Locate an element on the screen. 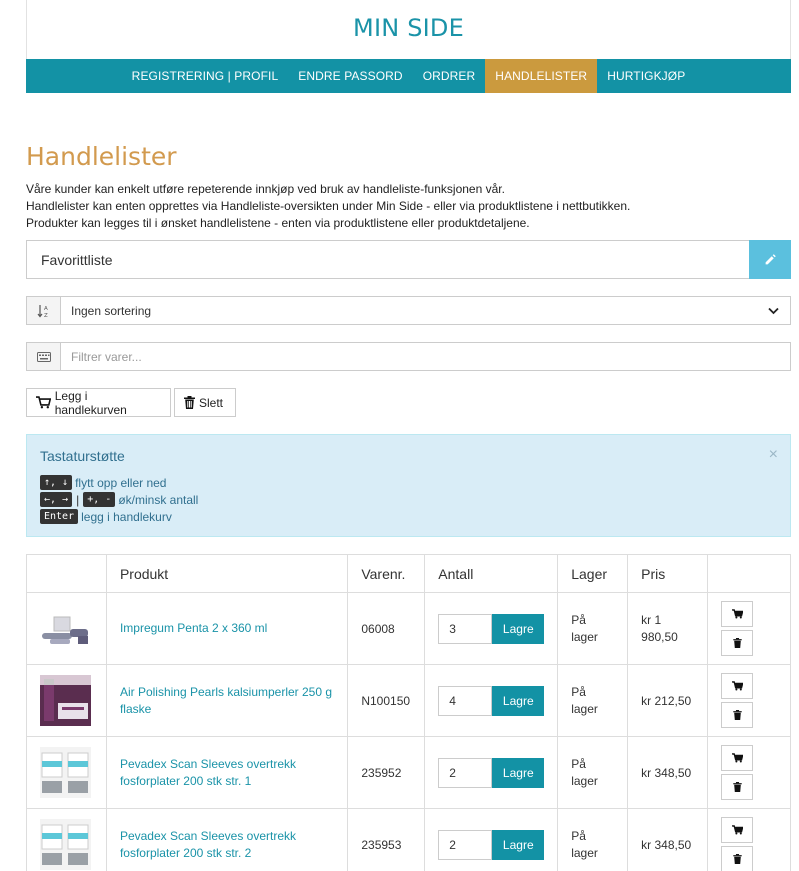 The image size is (799, 871). key-plus-minus: +, - is located at coordinates (99, 499).